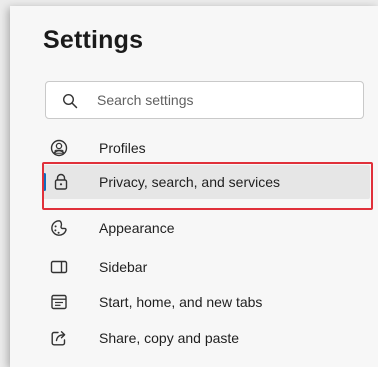 The image size is (378, 367). What do you see at coordinates (59, 228) in the screenshot?
I see `appearance-icon` at bounding box center [59, 228].